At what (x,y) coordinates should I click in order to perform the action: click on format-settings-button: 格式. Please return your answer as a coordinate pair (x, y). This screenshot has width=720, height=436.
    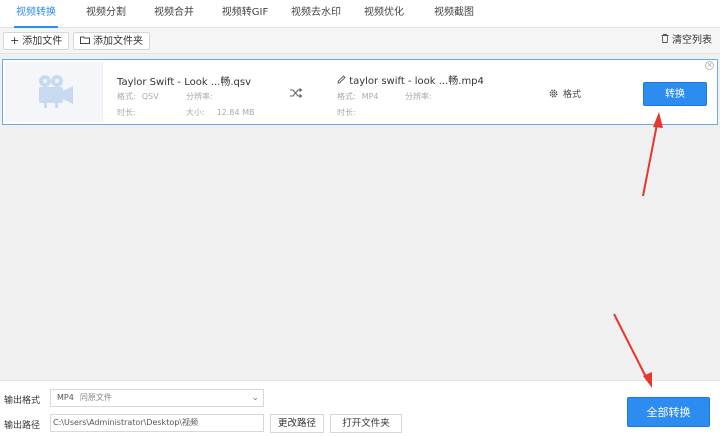
    Looking at the image, I should click on (564, 93).